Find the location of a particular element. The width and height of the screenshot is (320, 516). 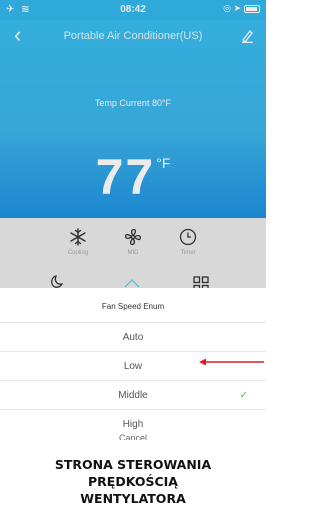

option-auto: Auto is located at coordinates (133, 336).